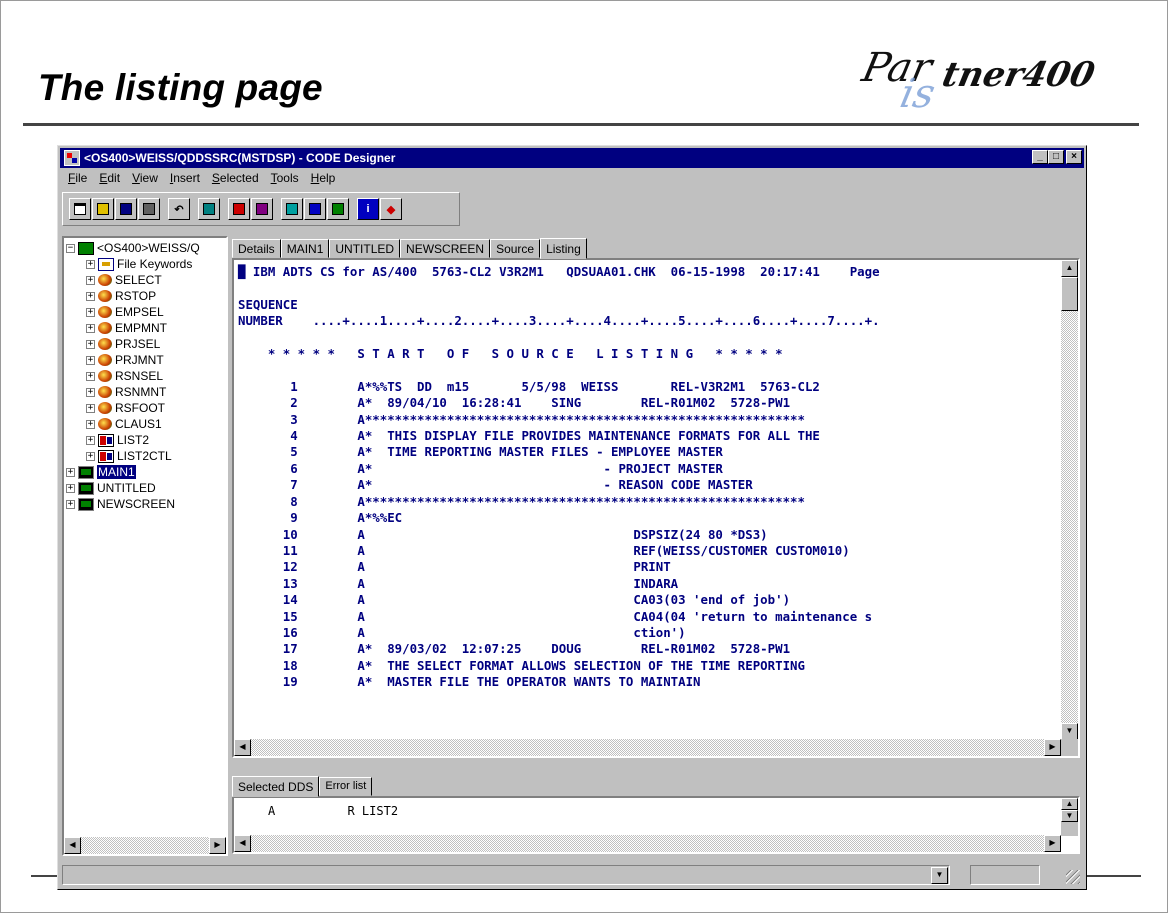 The height and width of the screenshot is (913, 1168). Describe the element at coordinates (149, 209) in the screenshot. I see `save-all-icon` at that location.